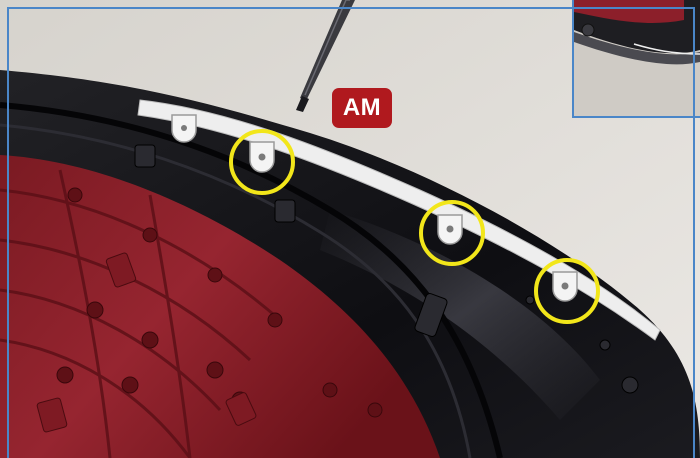  I want to click on inset-photo-image, so click(637, 58).